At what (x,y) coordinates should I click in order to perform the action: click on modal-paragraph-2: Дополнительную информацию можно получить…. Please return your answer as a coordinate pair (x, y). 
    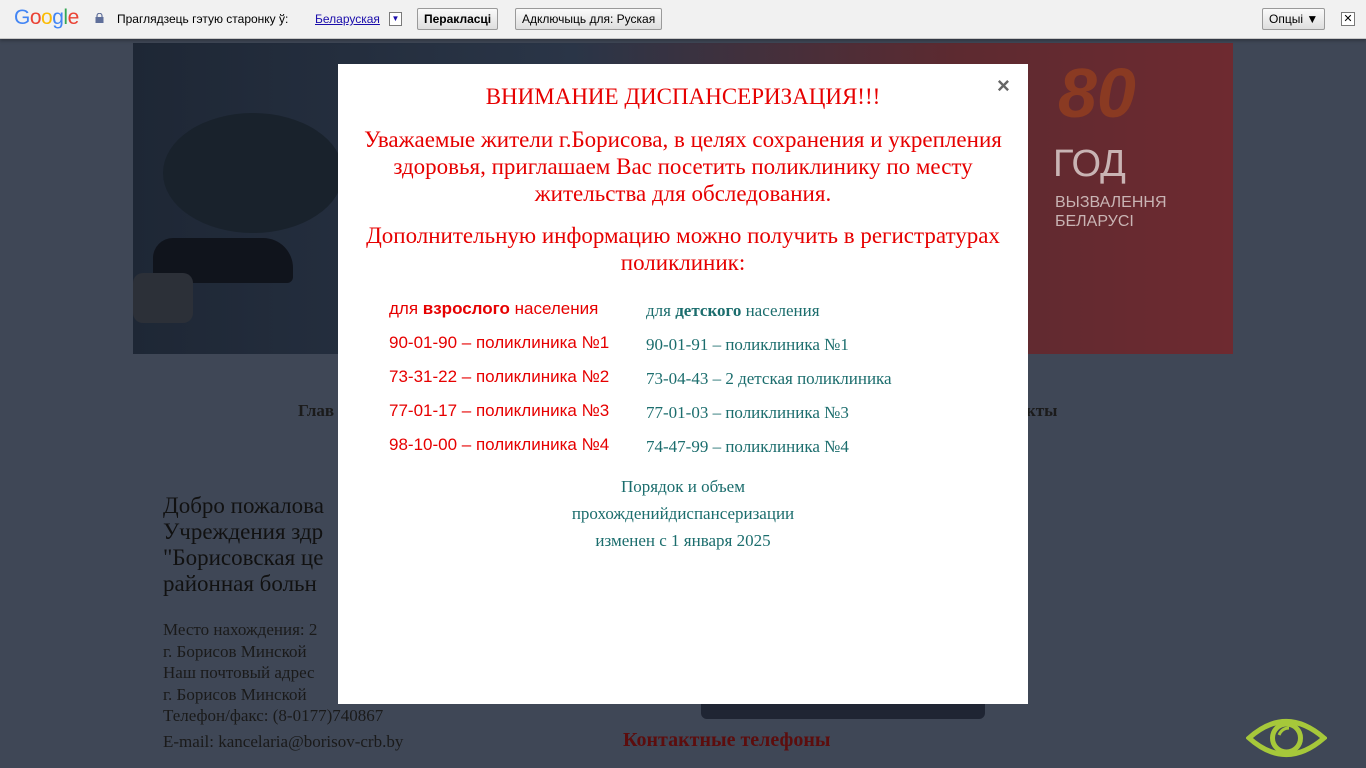
    Looking at the image, I should click on (683, 249).